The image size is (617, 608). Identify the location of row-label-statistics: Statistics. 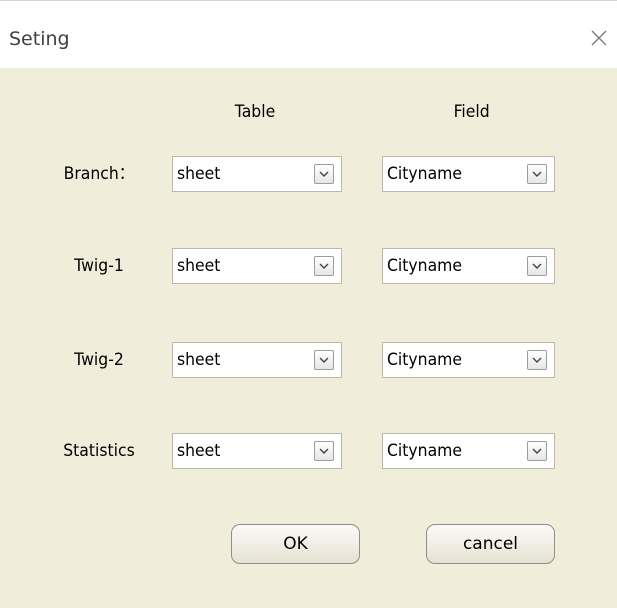
(99, 451).